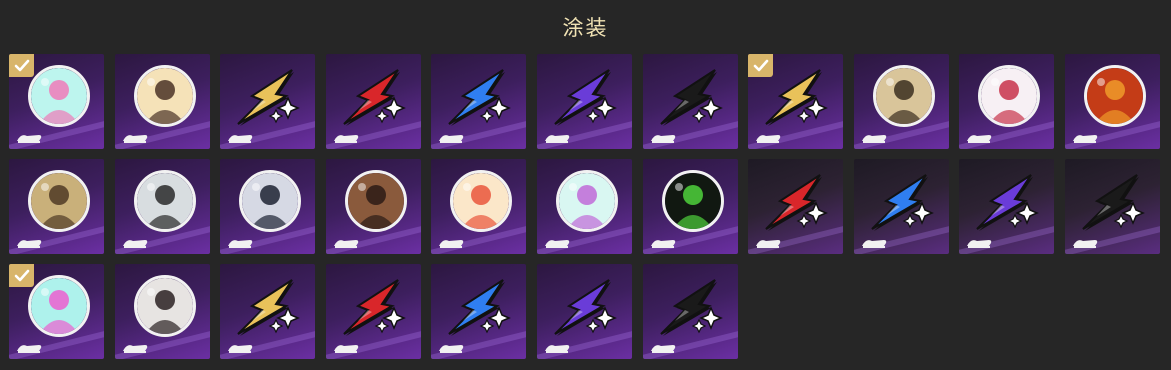 The image size is (1171, 370). Describe the element at coordinates (164, 306) in the screenshot. I see `dark-haired-girl-medal-icon` at that location.